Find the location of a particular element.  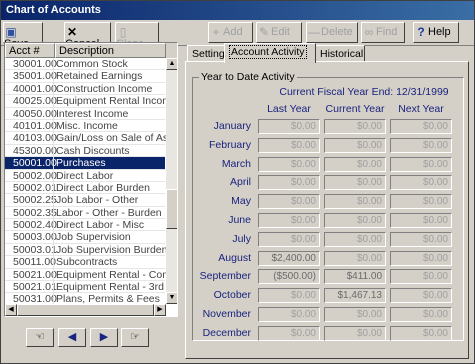

table-row: 40025.00 Equipment Rental Income is located at coordinates (85, 101).